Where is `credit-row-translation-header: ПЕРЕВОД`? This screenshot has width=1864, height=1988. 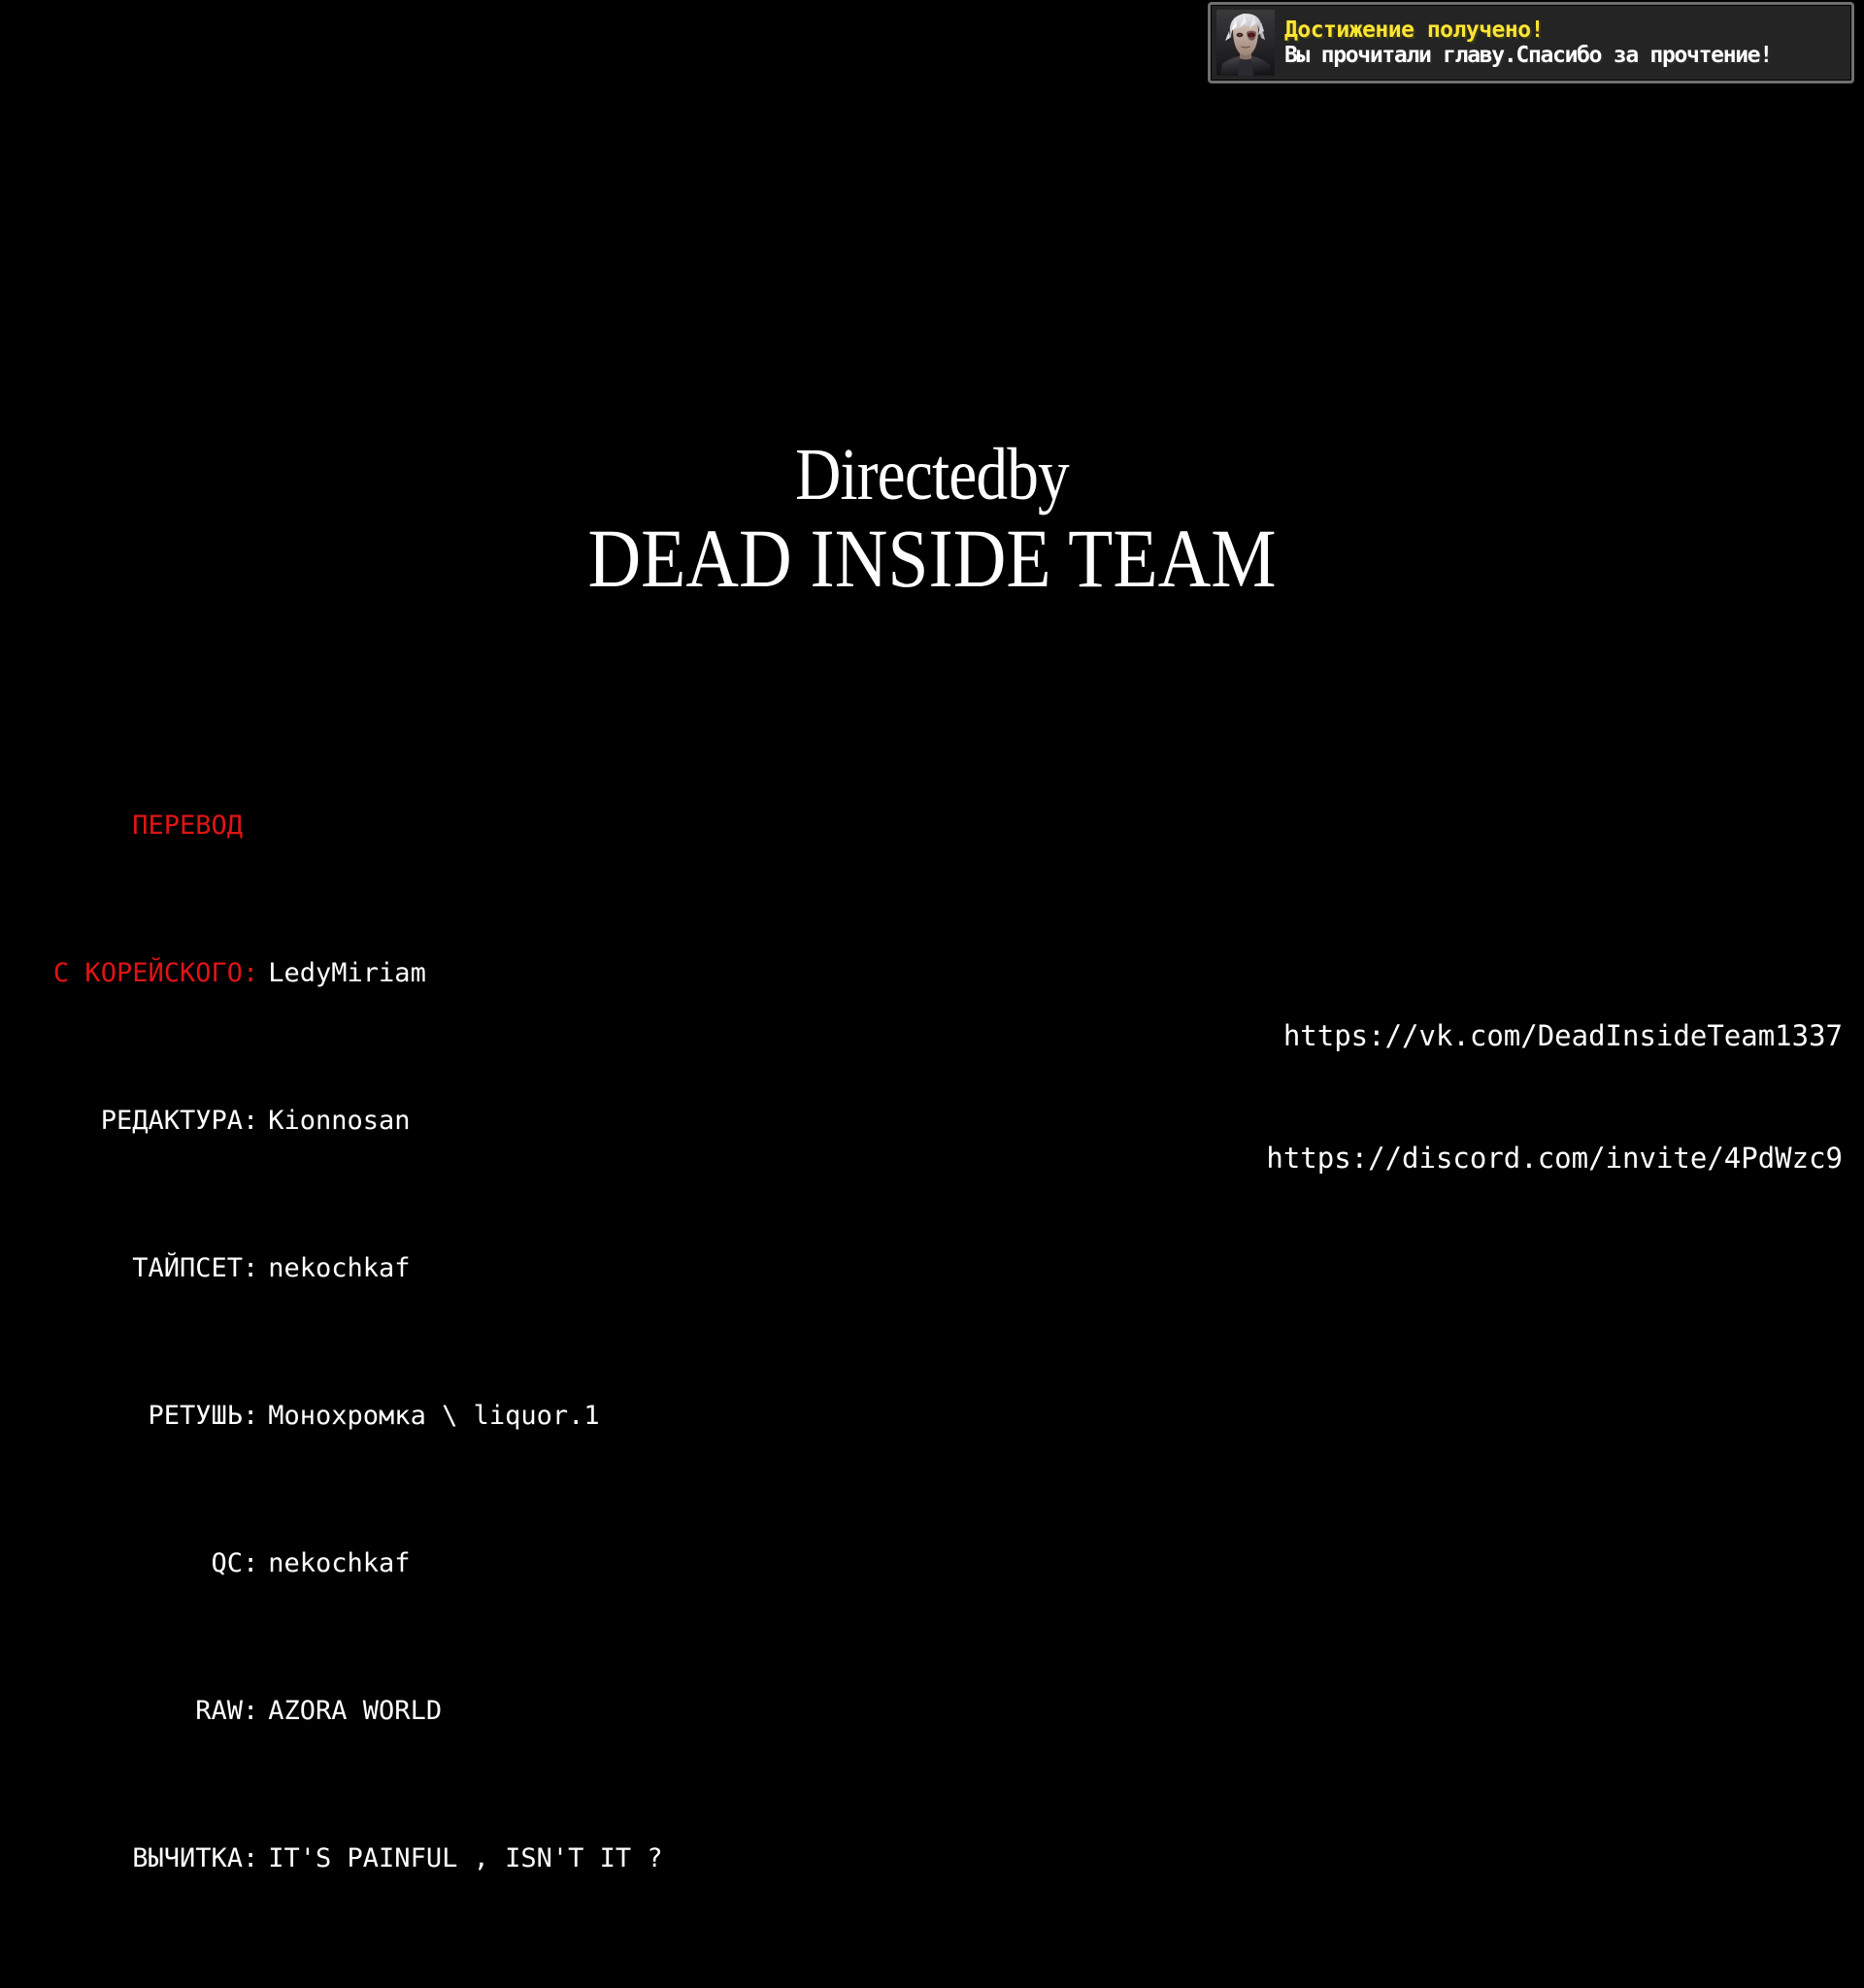 credit-row-translation-header: ПЕРЕВОД is located at coordinates (331, 826).